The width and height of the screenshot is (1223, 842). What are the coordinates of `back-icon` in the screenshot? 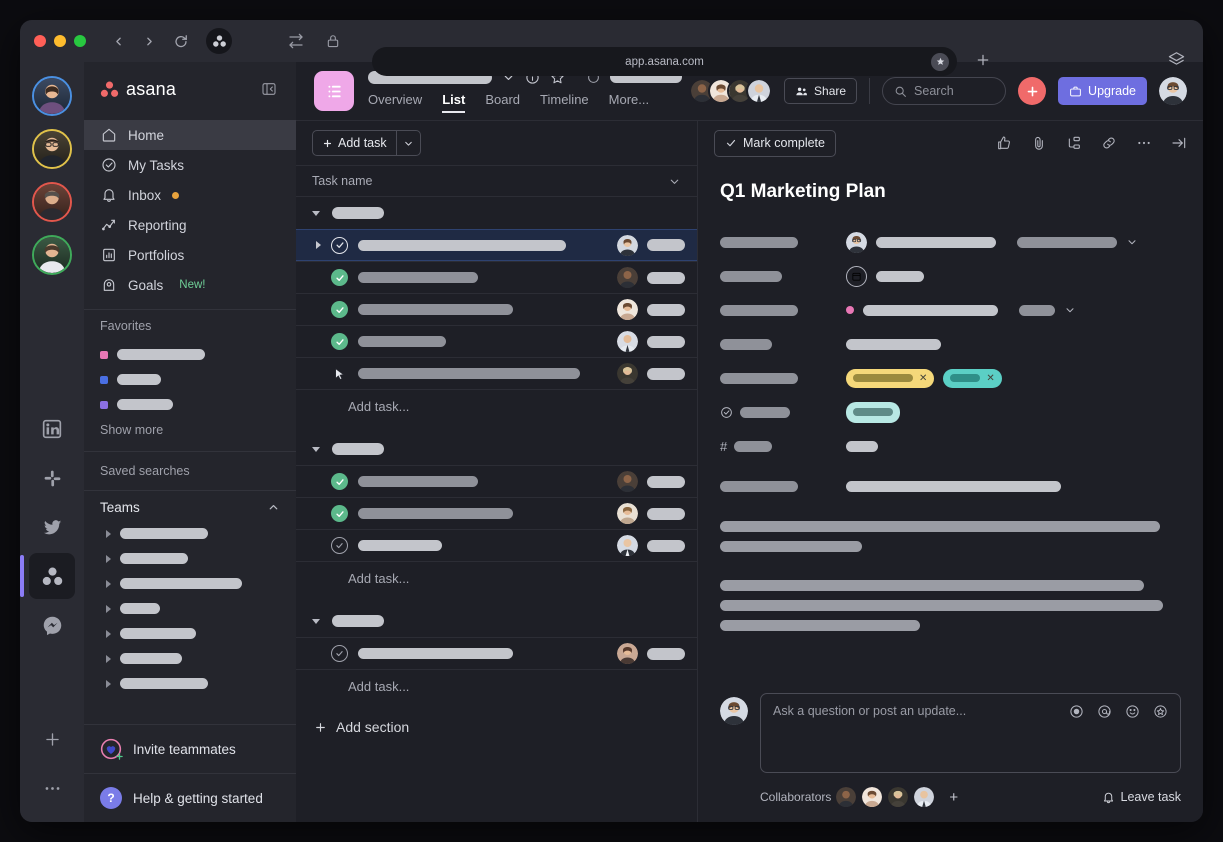 It's located at (118, 41).